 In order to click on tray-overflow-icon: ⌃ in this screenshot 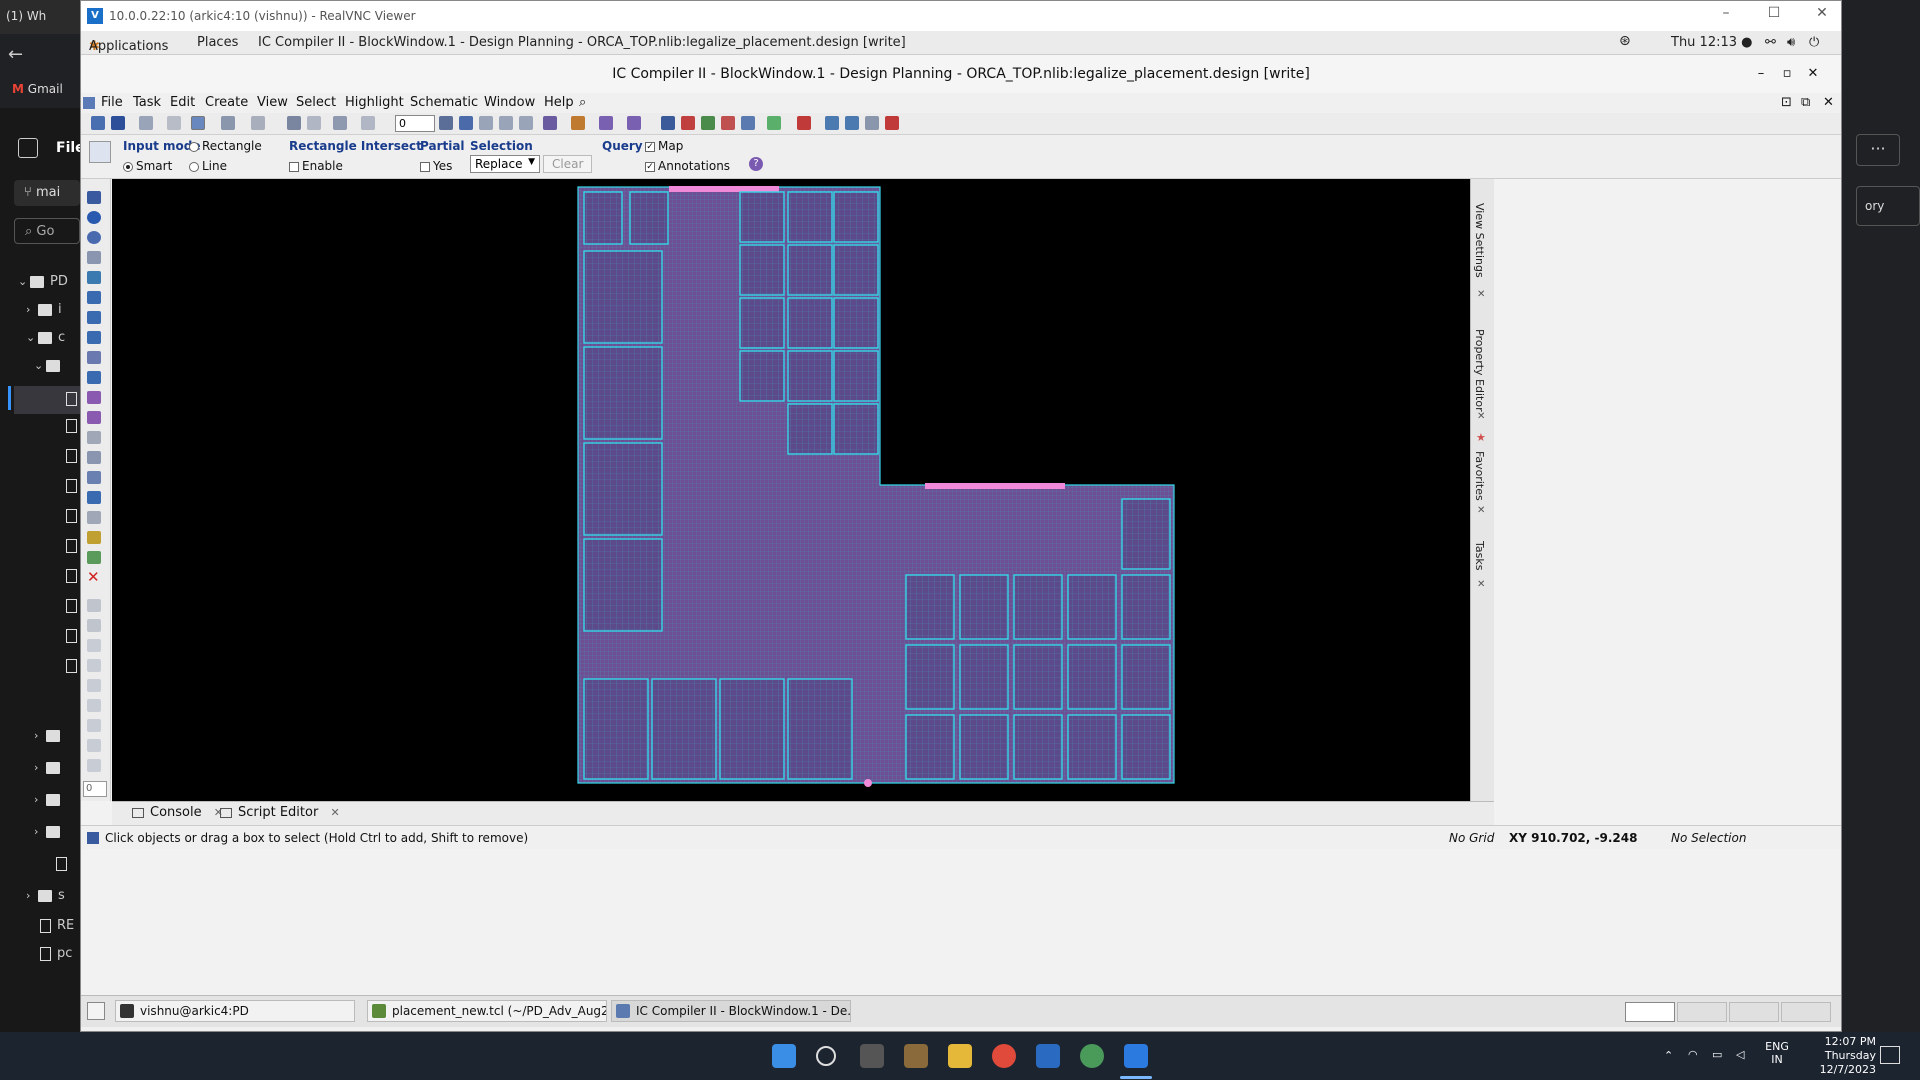, I will do `click(1668, 1055)`.